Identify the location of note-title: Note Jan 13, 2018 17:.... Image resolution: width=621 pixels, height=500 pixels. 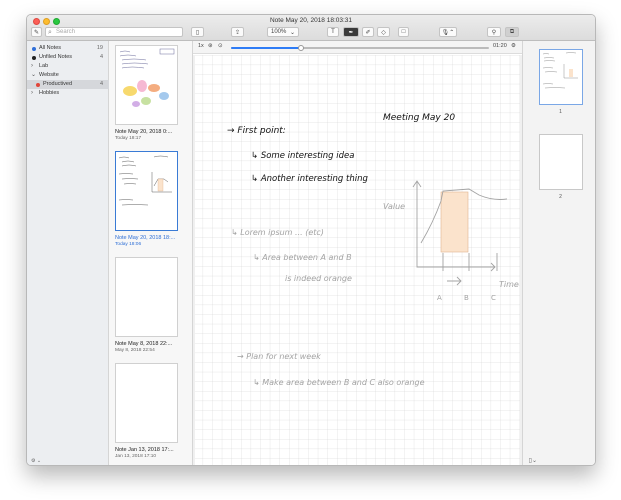
(152, 450).